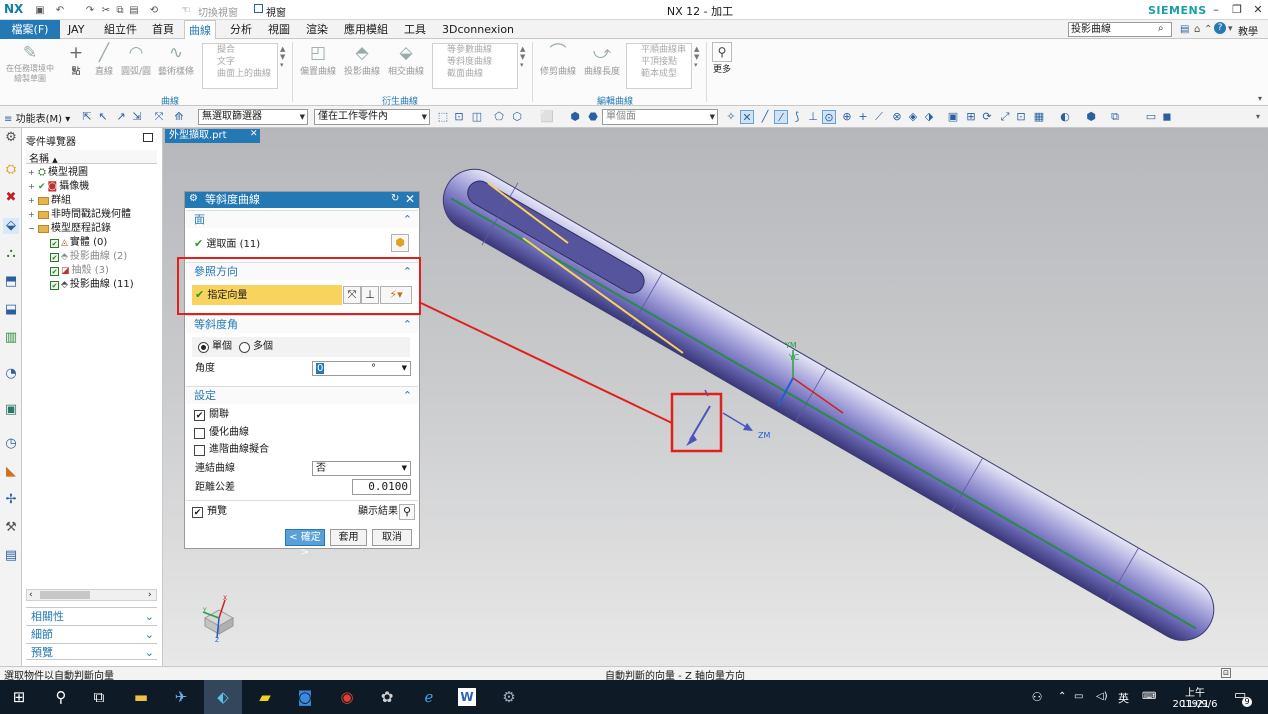  Describe the element at coordinates (387, 697) in the screenshot. I see `paint-icon: ✿` at that location.